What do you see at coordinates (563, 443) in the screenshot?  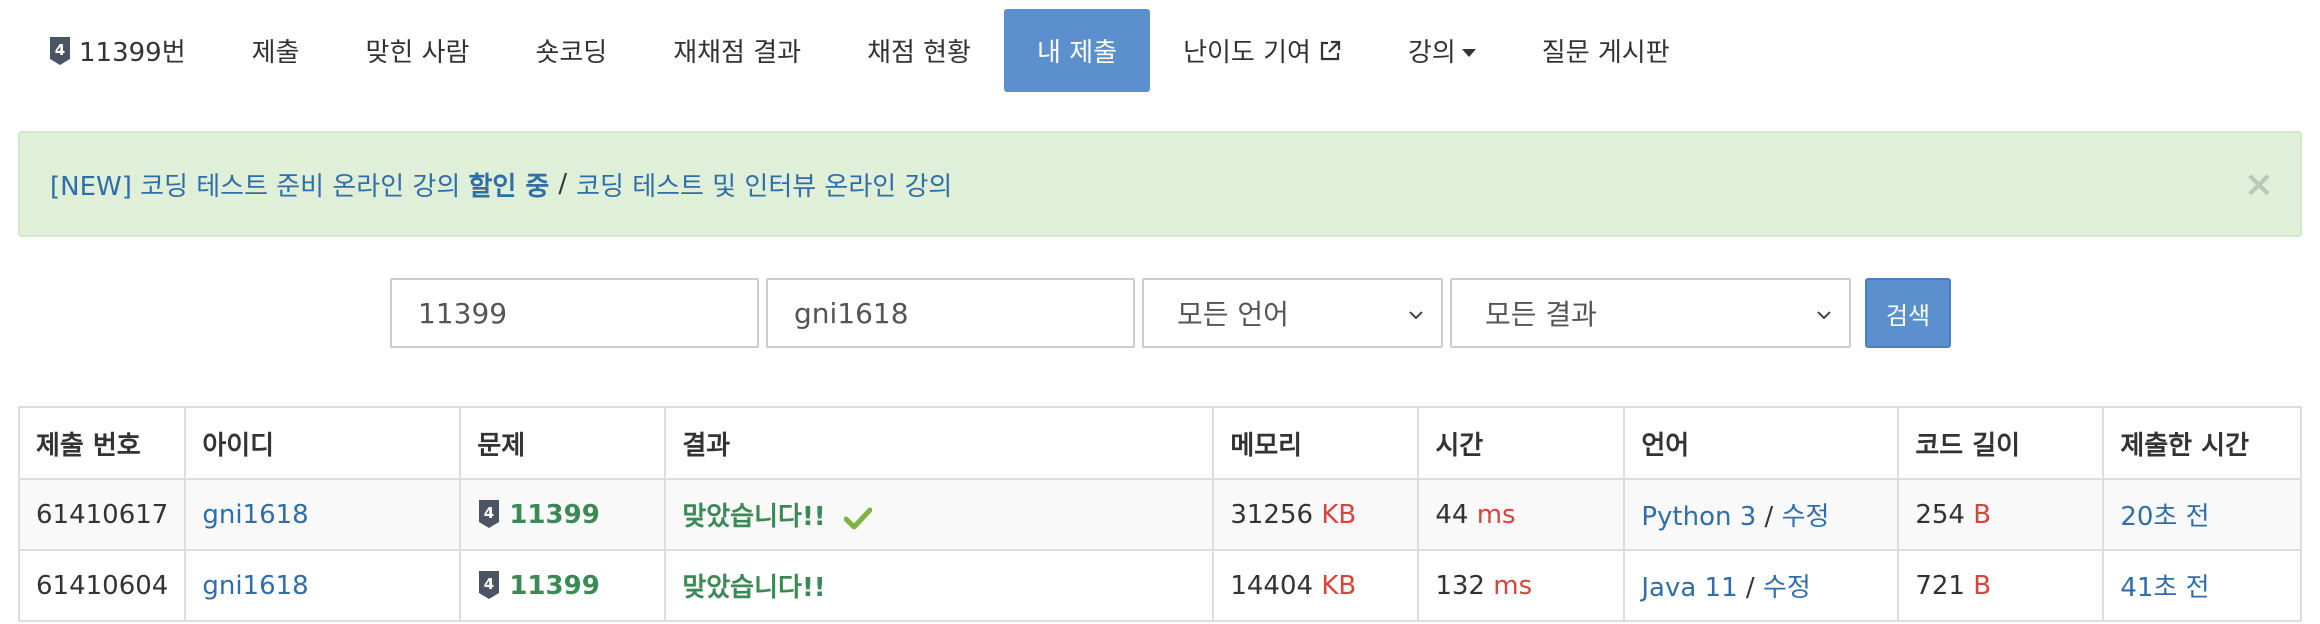 I see `col-problem: 문제` at bounding box center [563, 443].